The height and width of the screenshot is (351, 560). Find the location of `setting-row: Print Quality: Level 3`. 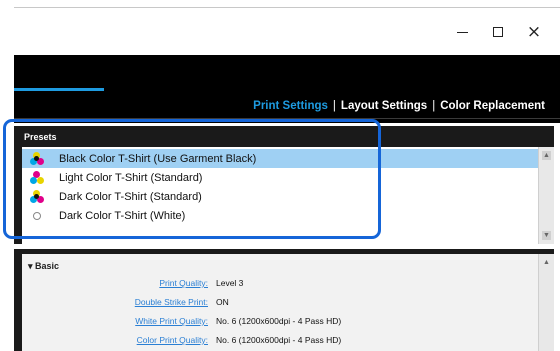

setting-row: Print Quality: Level 3 is located at coordinates (280, 285).